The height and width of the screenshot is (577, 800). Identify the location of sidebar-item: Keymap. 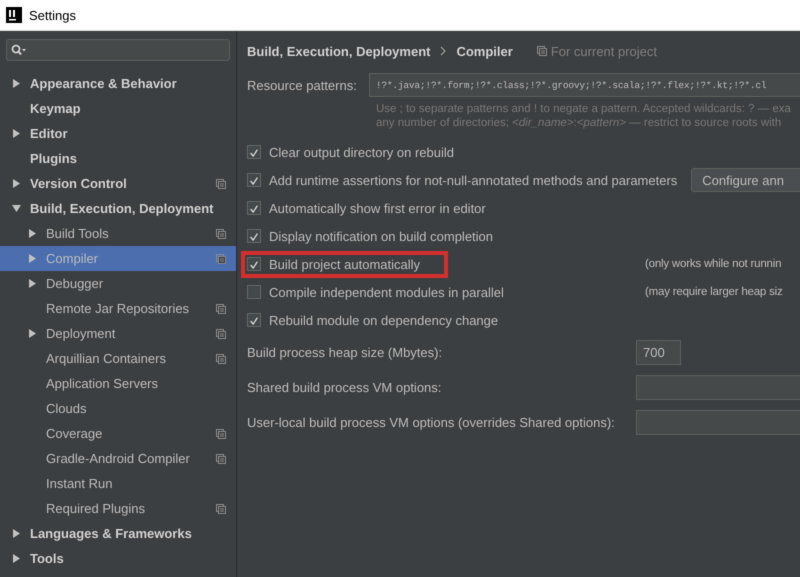
(118, 108).